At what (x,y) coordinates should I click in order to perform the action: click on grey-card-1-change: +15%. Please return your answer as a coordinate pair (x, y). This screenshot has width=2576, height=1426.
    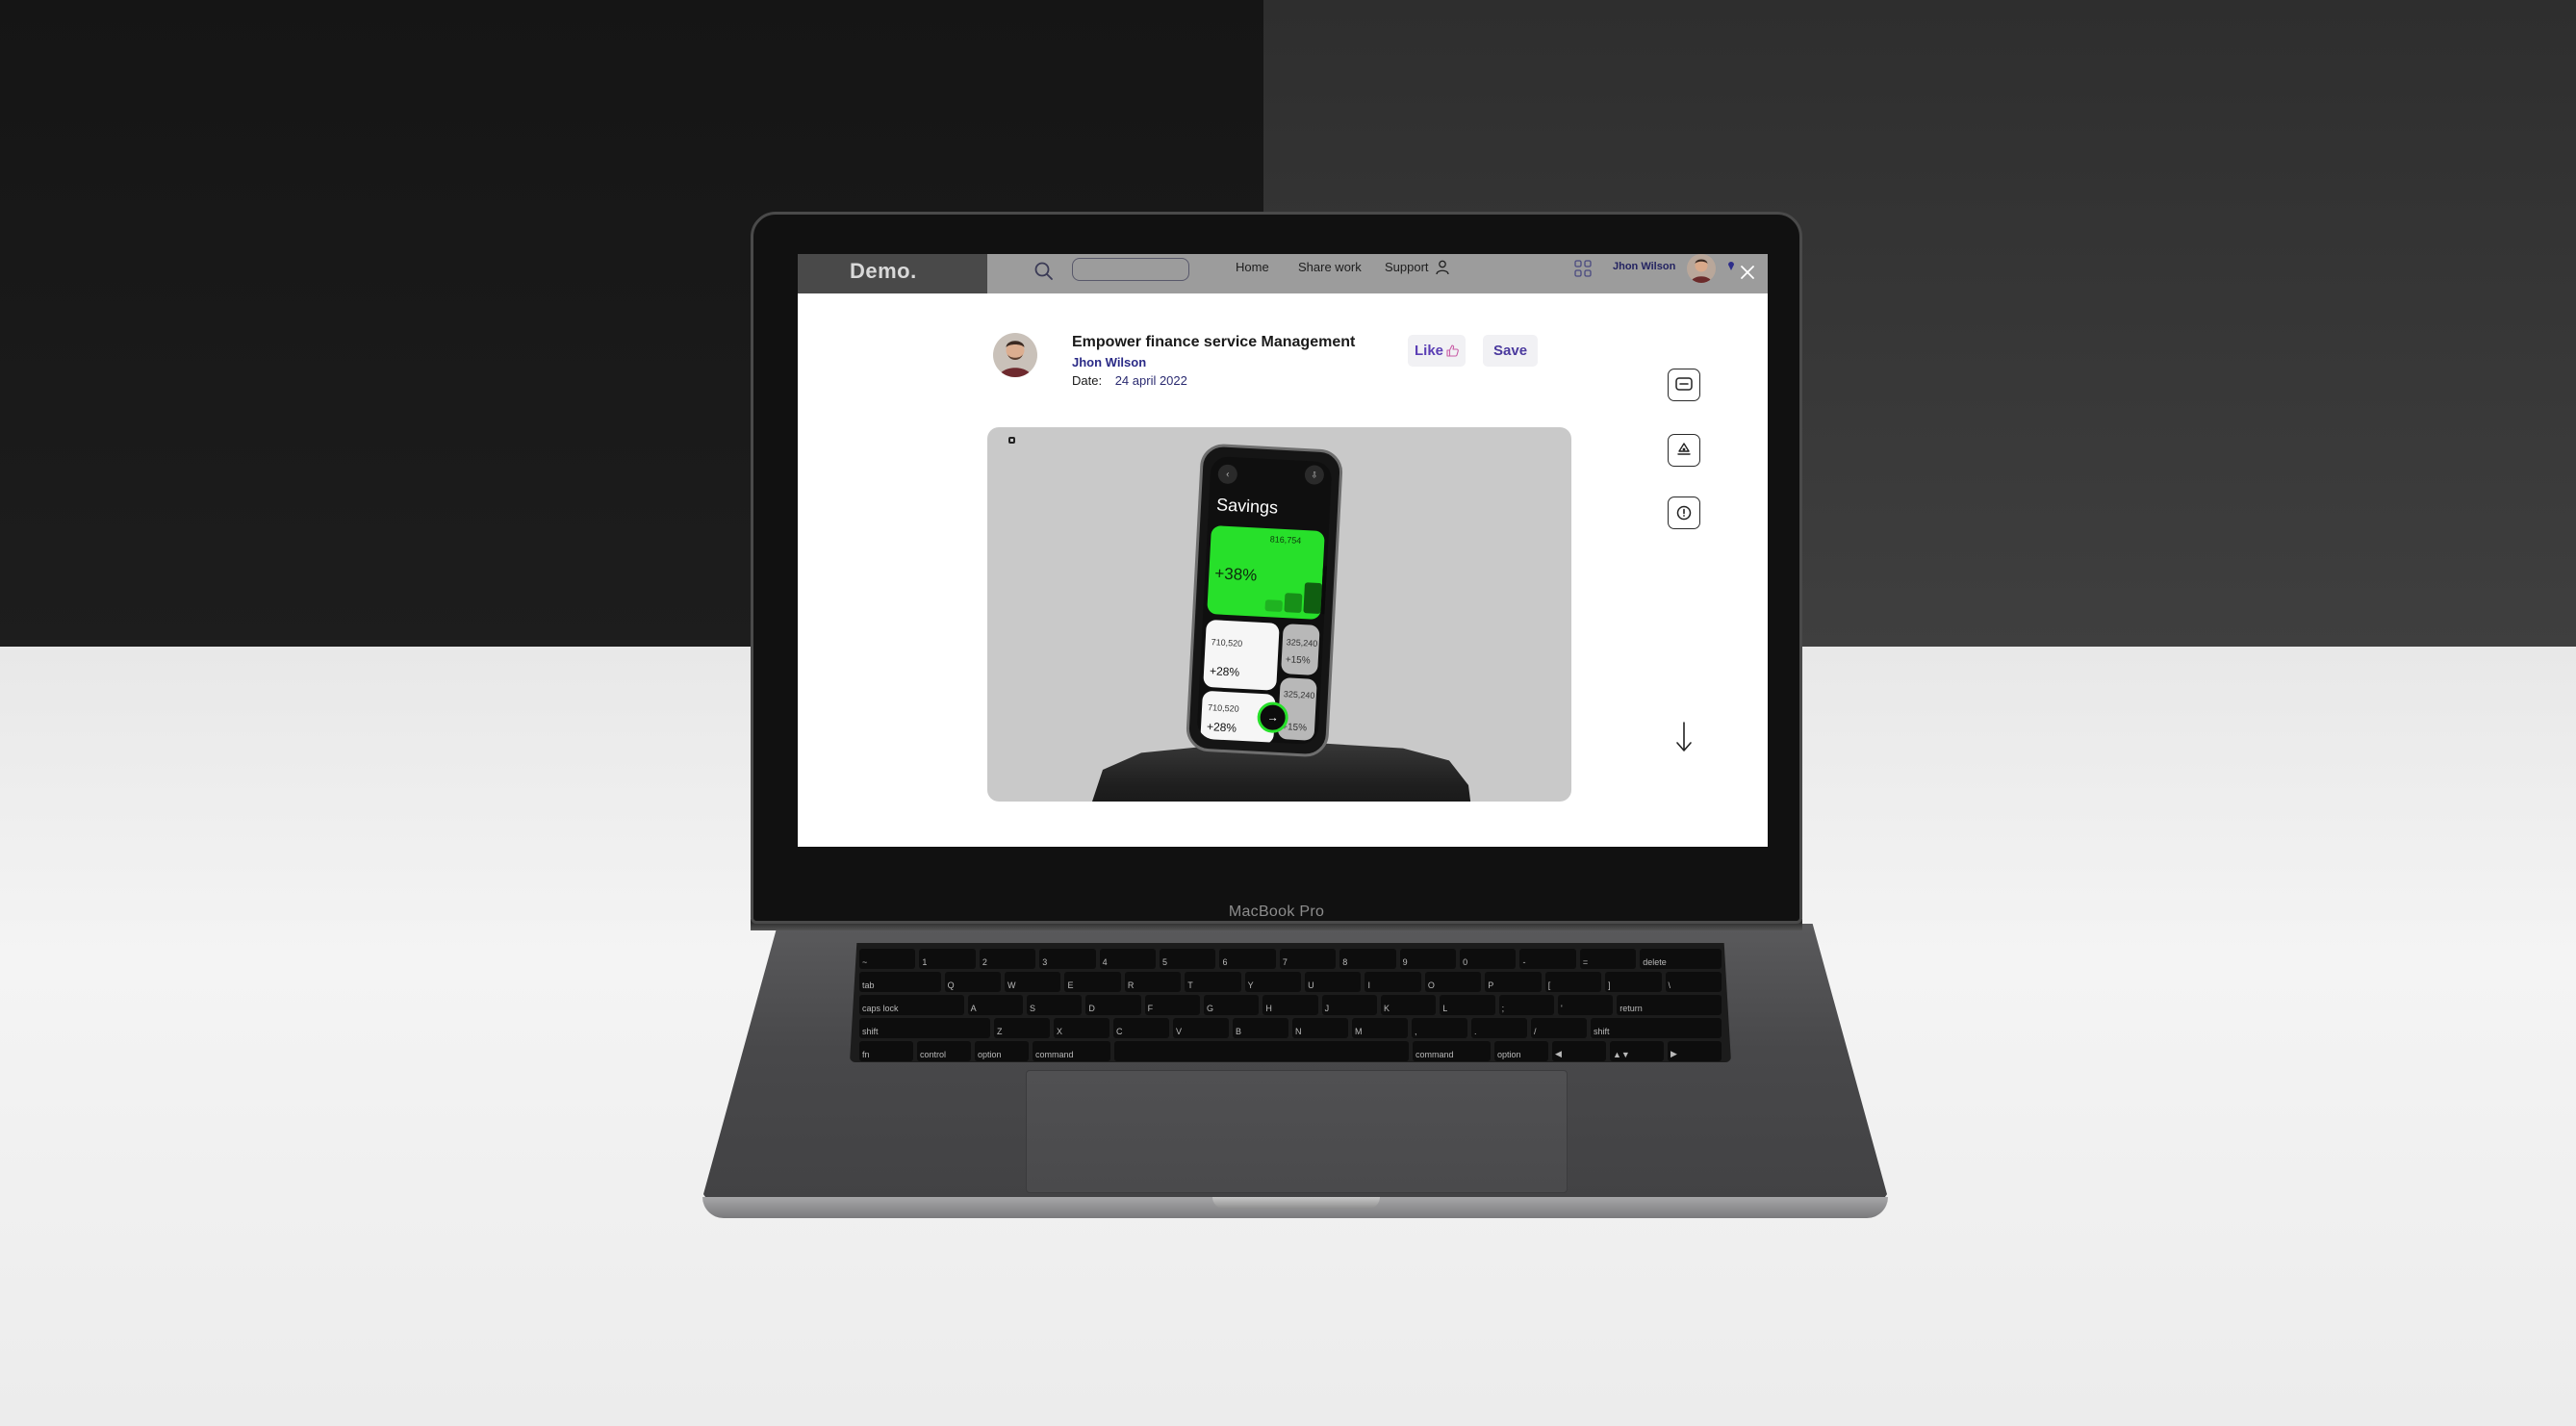
    Looking at the image, I should click on (1298, 660).